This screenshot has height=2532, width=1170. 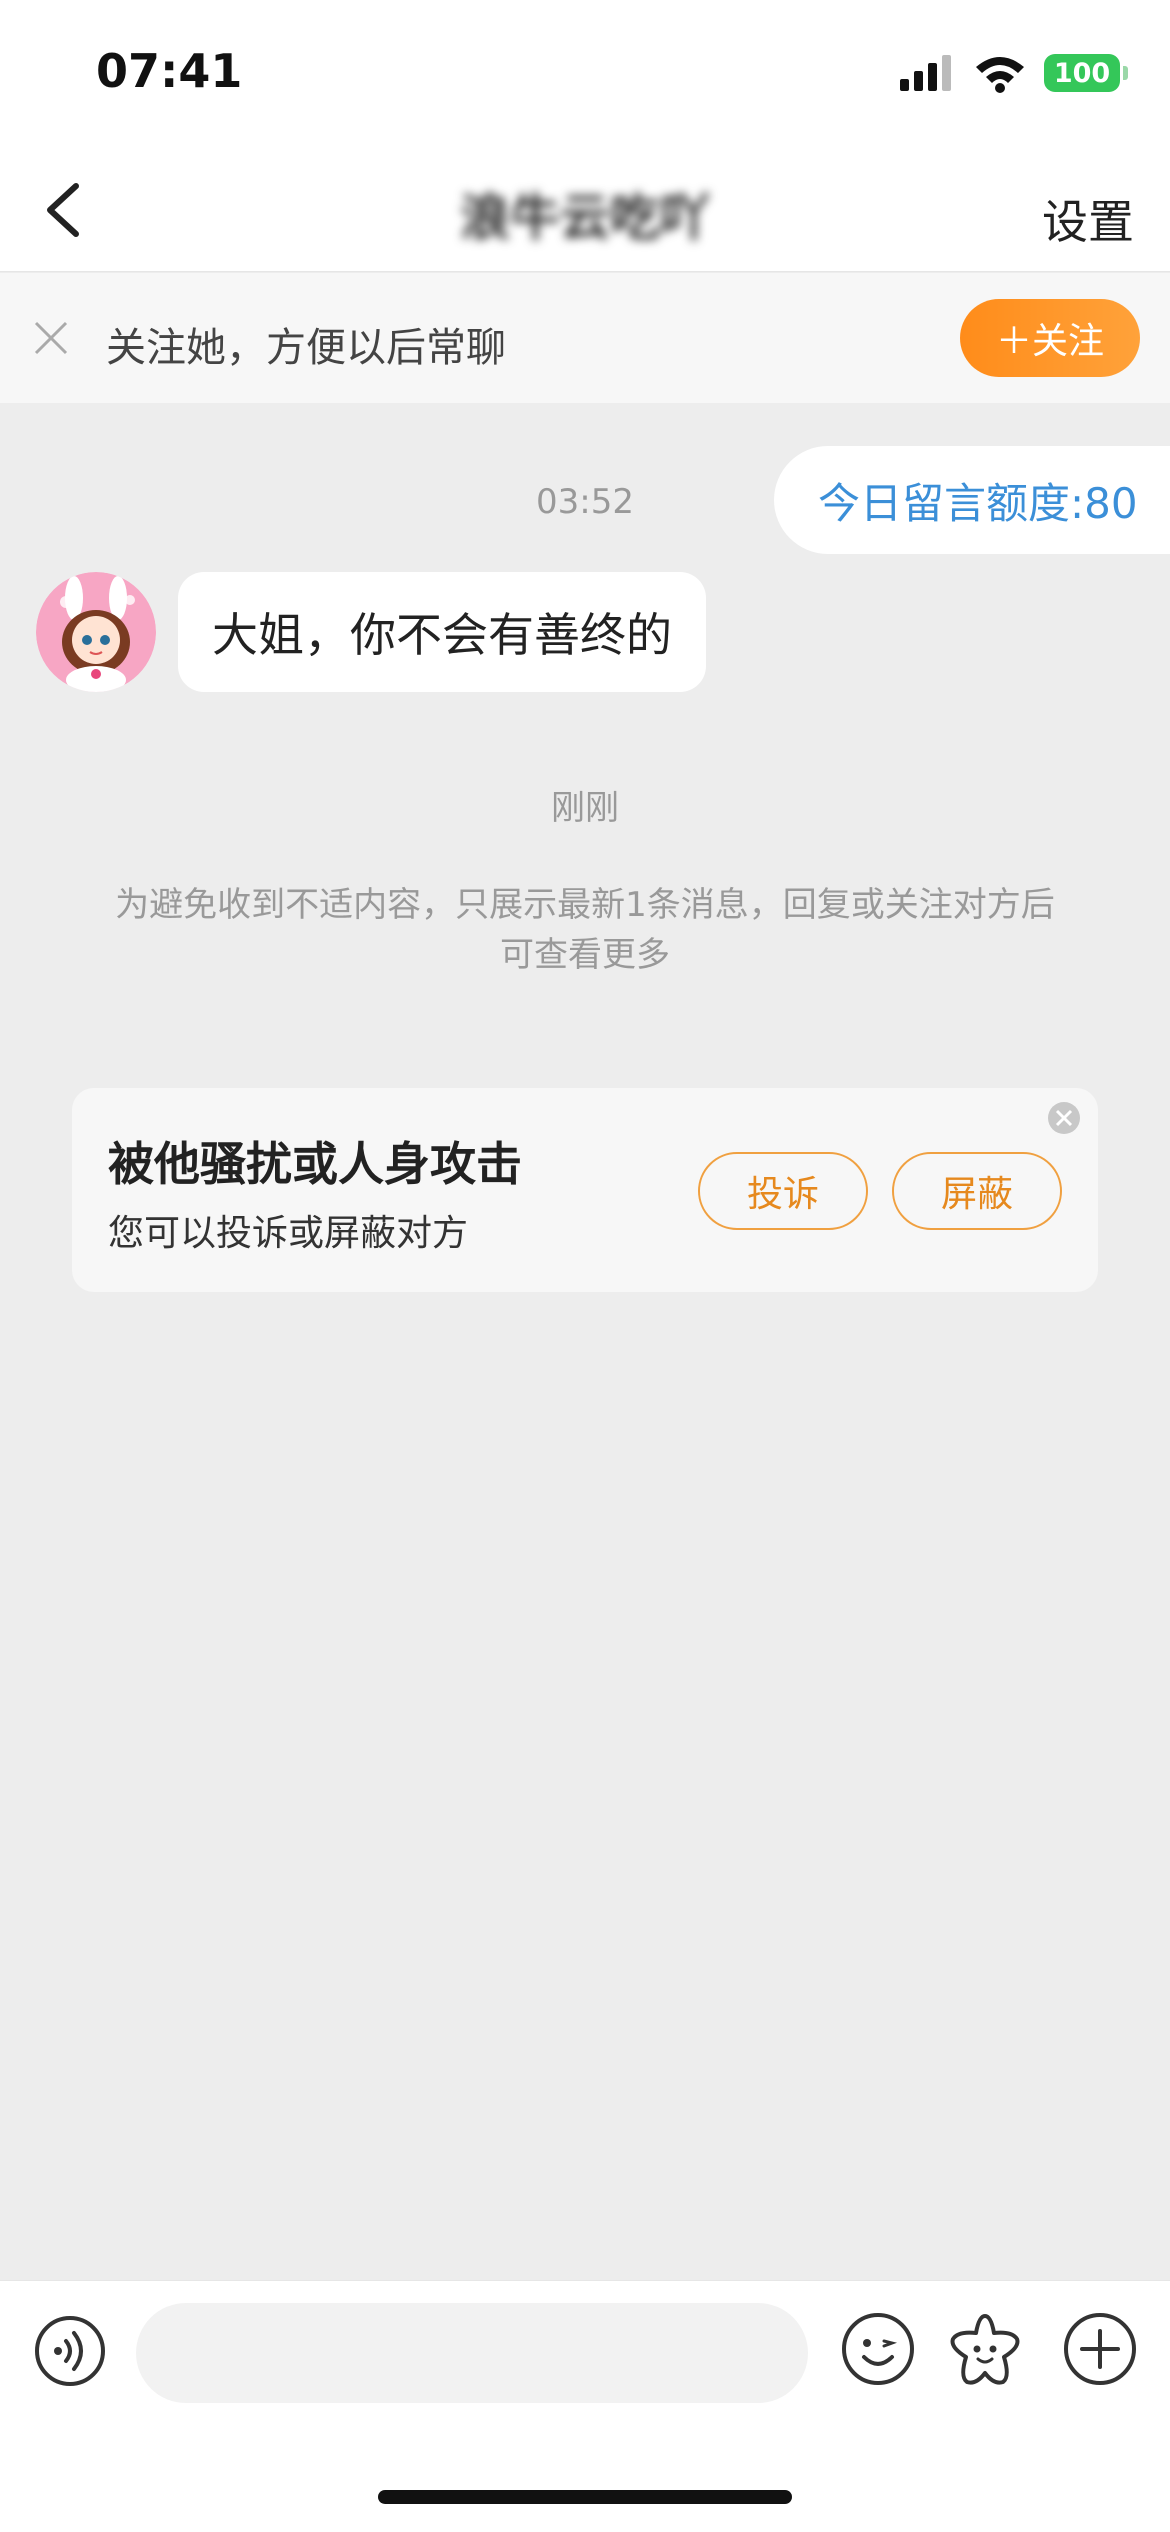 What do you see at coordinates (585, 338) in the screenshot?
I see `follow-banner: 关注她，方便以后常聊 ＋关注` at bounding box center [585, 338].